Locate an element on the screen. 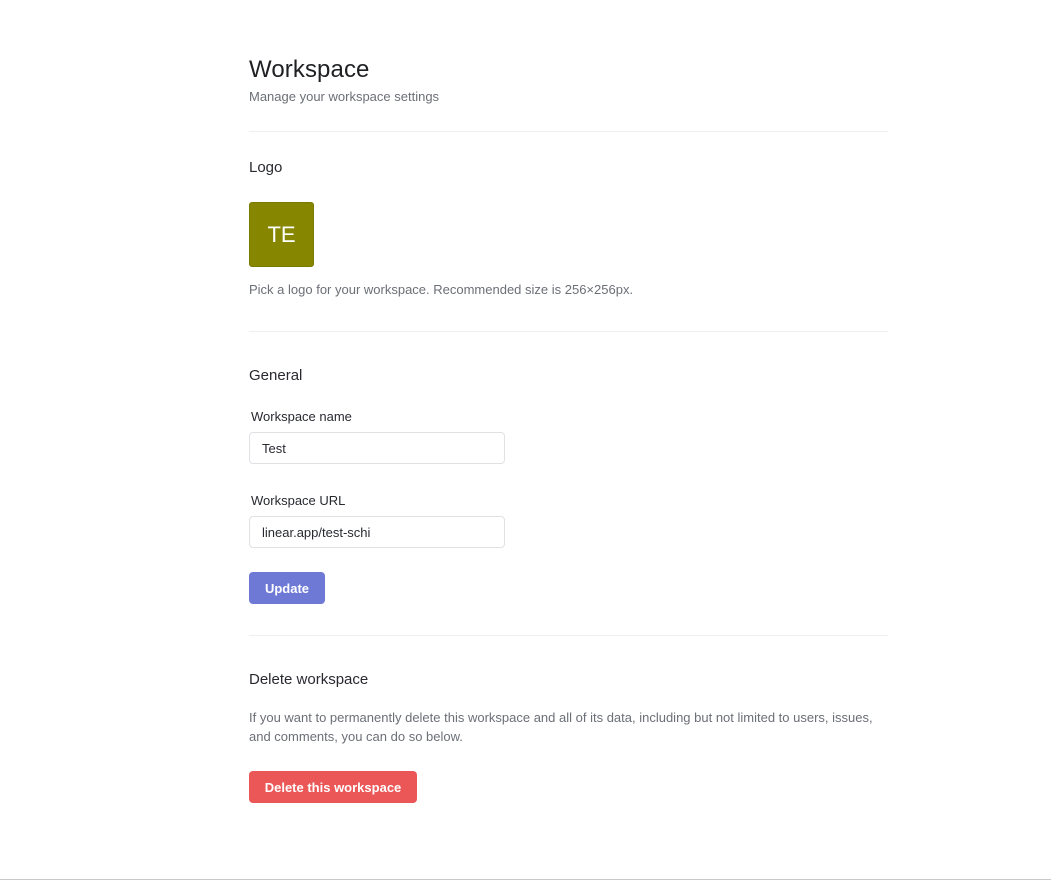 Image resolution: width=1051 pixels, height=880 pixels. workspace-name-input is located at coordinates (377, 448).